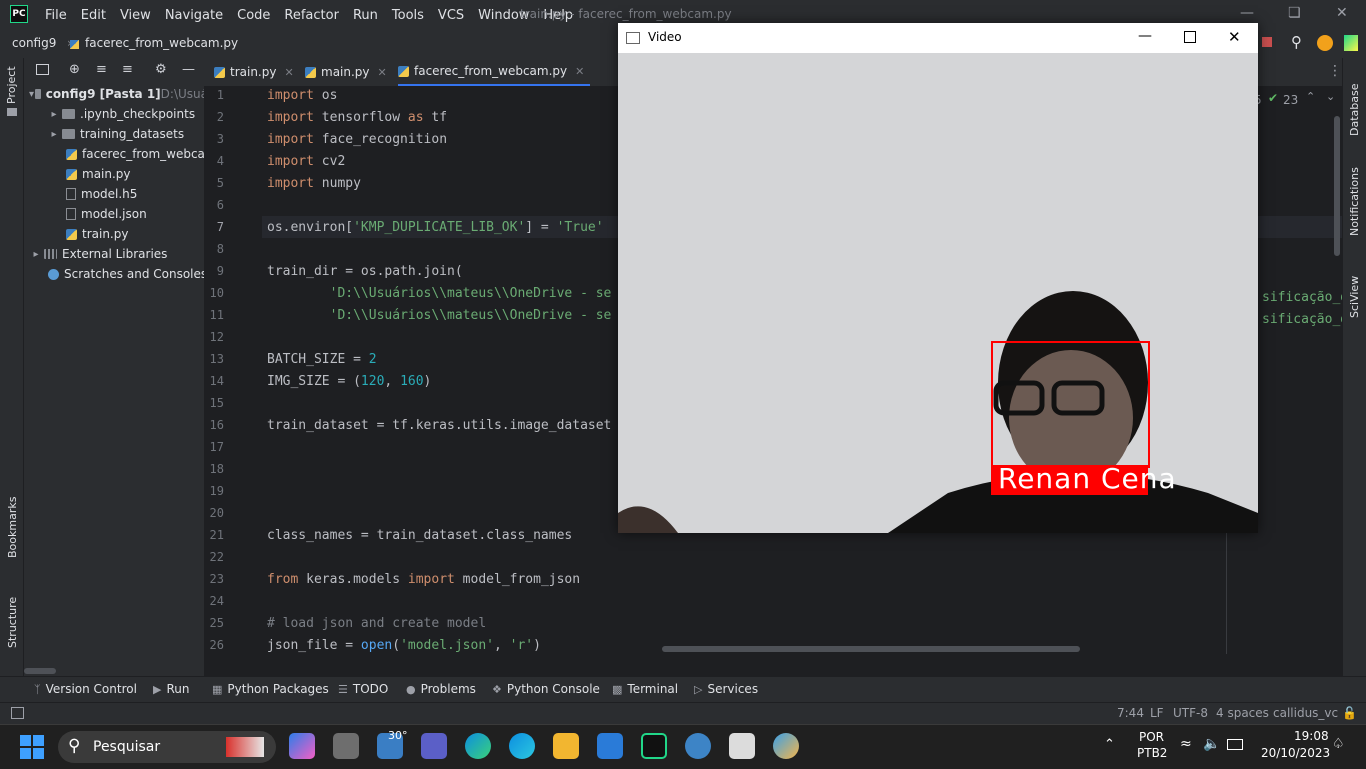  What do you see at coordinates (404, 645) in the screenshot?
I see `code-line: json_file = open('model.json', 'r')` at bounding box center [404, 645].